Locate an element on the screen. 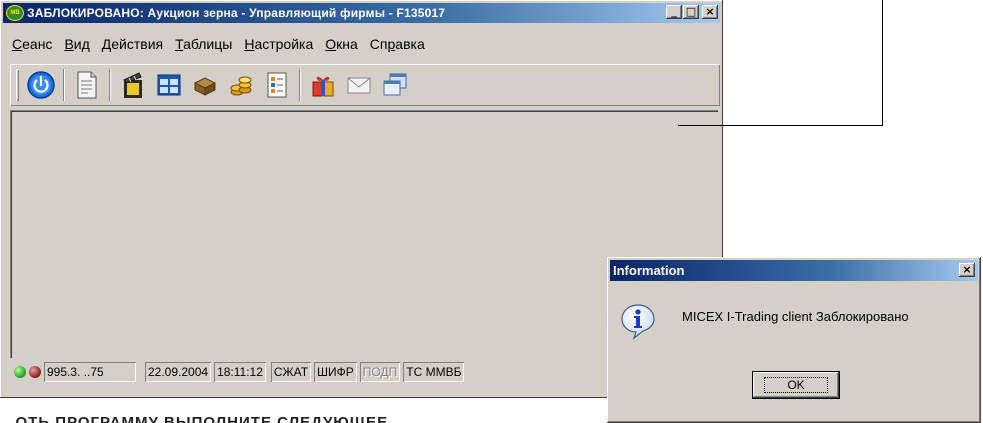 This screenshot has height=423, width=983. ok-button-label: OK is located at coordinates (796, 385).